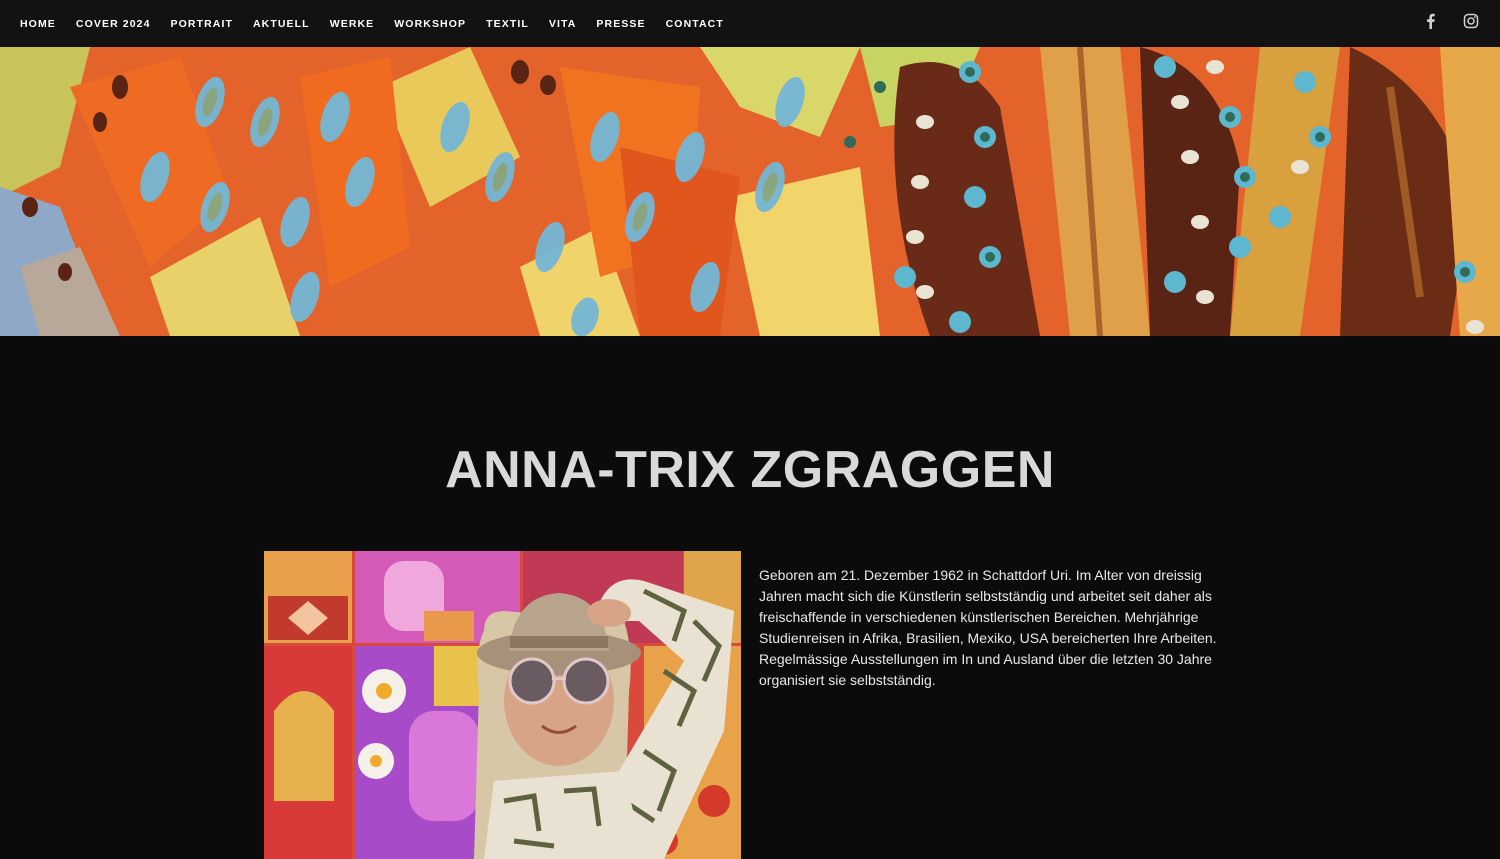 The height and width of the screenshot is (859, 1500). What do you see at coordinates (507, 24) in the screenshot?
I see `nav-item-textil: TEXTIL` at bounding box center [507, 24].